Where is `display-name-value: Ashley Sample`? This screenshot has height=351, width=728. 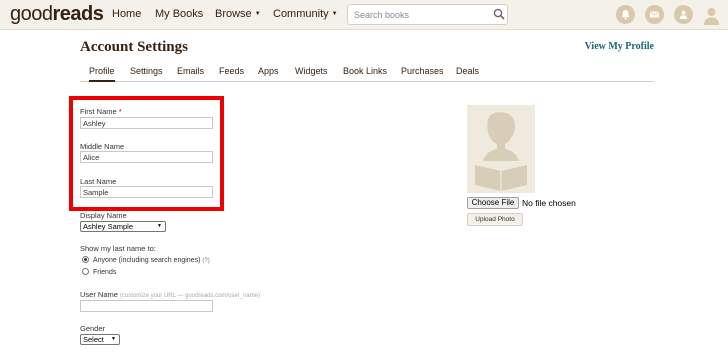 display-name-value: Ashley Sample is located at coordinates (108, 226).